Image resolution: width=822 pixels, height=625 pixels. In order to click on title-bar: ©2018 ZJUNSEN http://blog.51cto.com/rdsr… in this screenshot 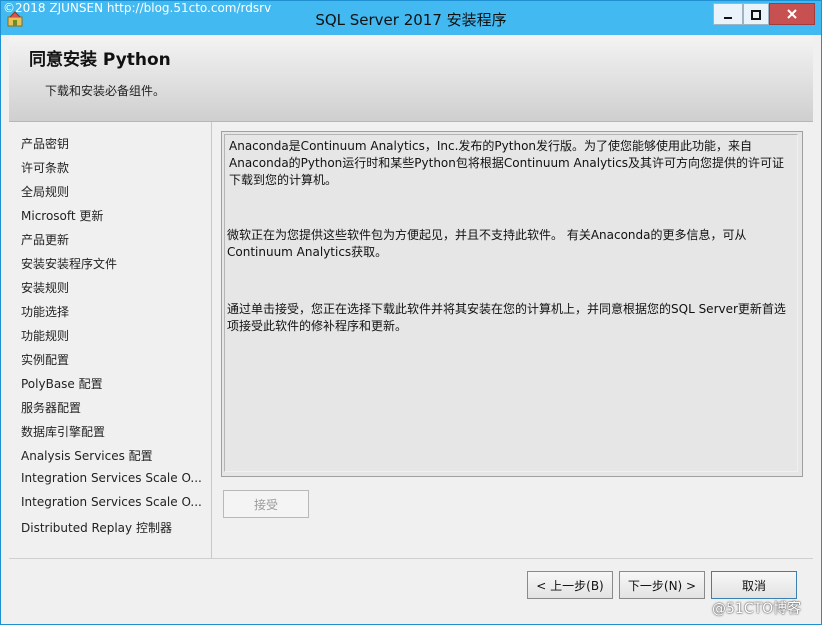, I will do `click(411, 18)`.